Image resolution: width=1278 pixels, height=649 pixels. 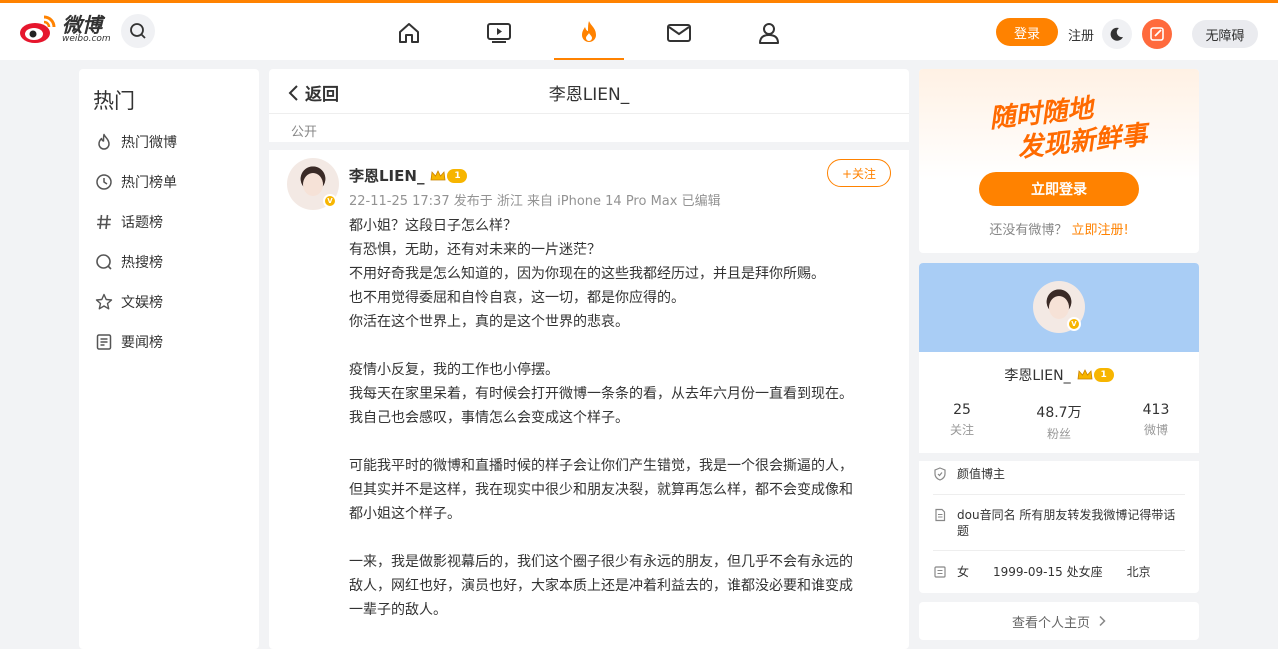 What do you see at coordinates (104, 301) in the screenshot?
I see `star-icon` at bounding box center [104, 301].